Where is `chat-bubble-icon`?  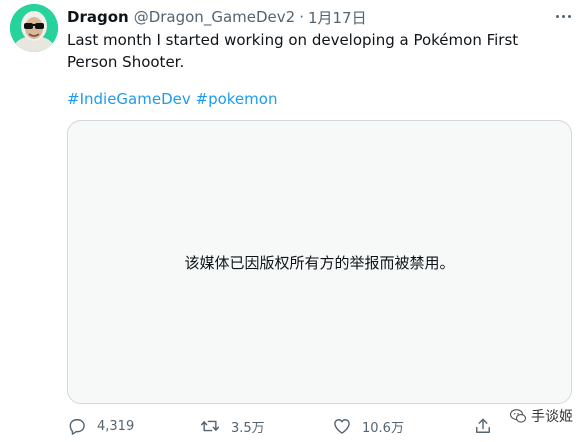
chat-bubble-icon is located at coordinates (518, 416).